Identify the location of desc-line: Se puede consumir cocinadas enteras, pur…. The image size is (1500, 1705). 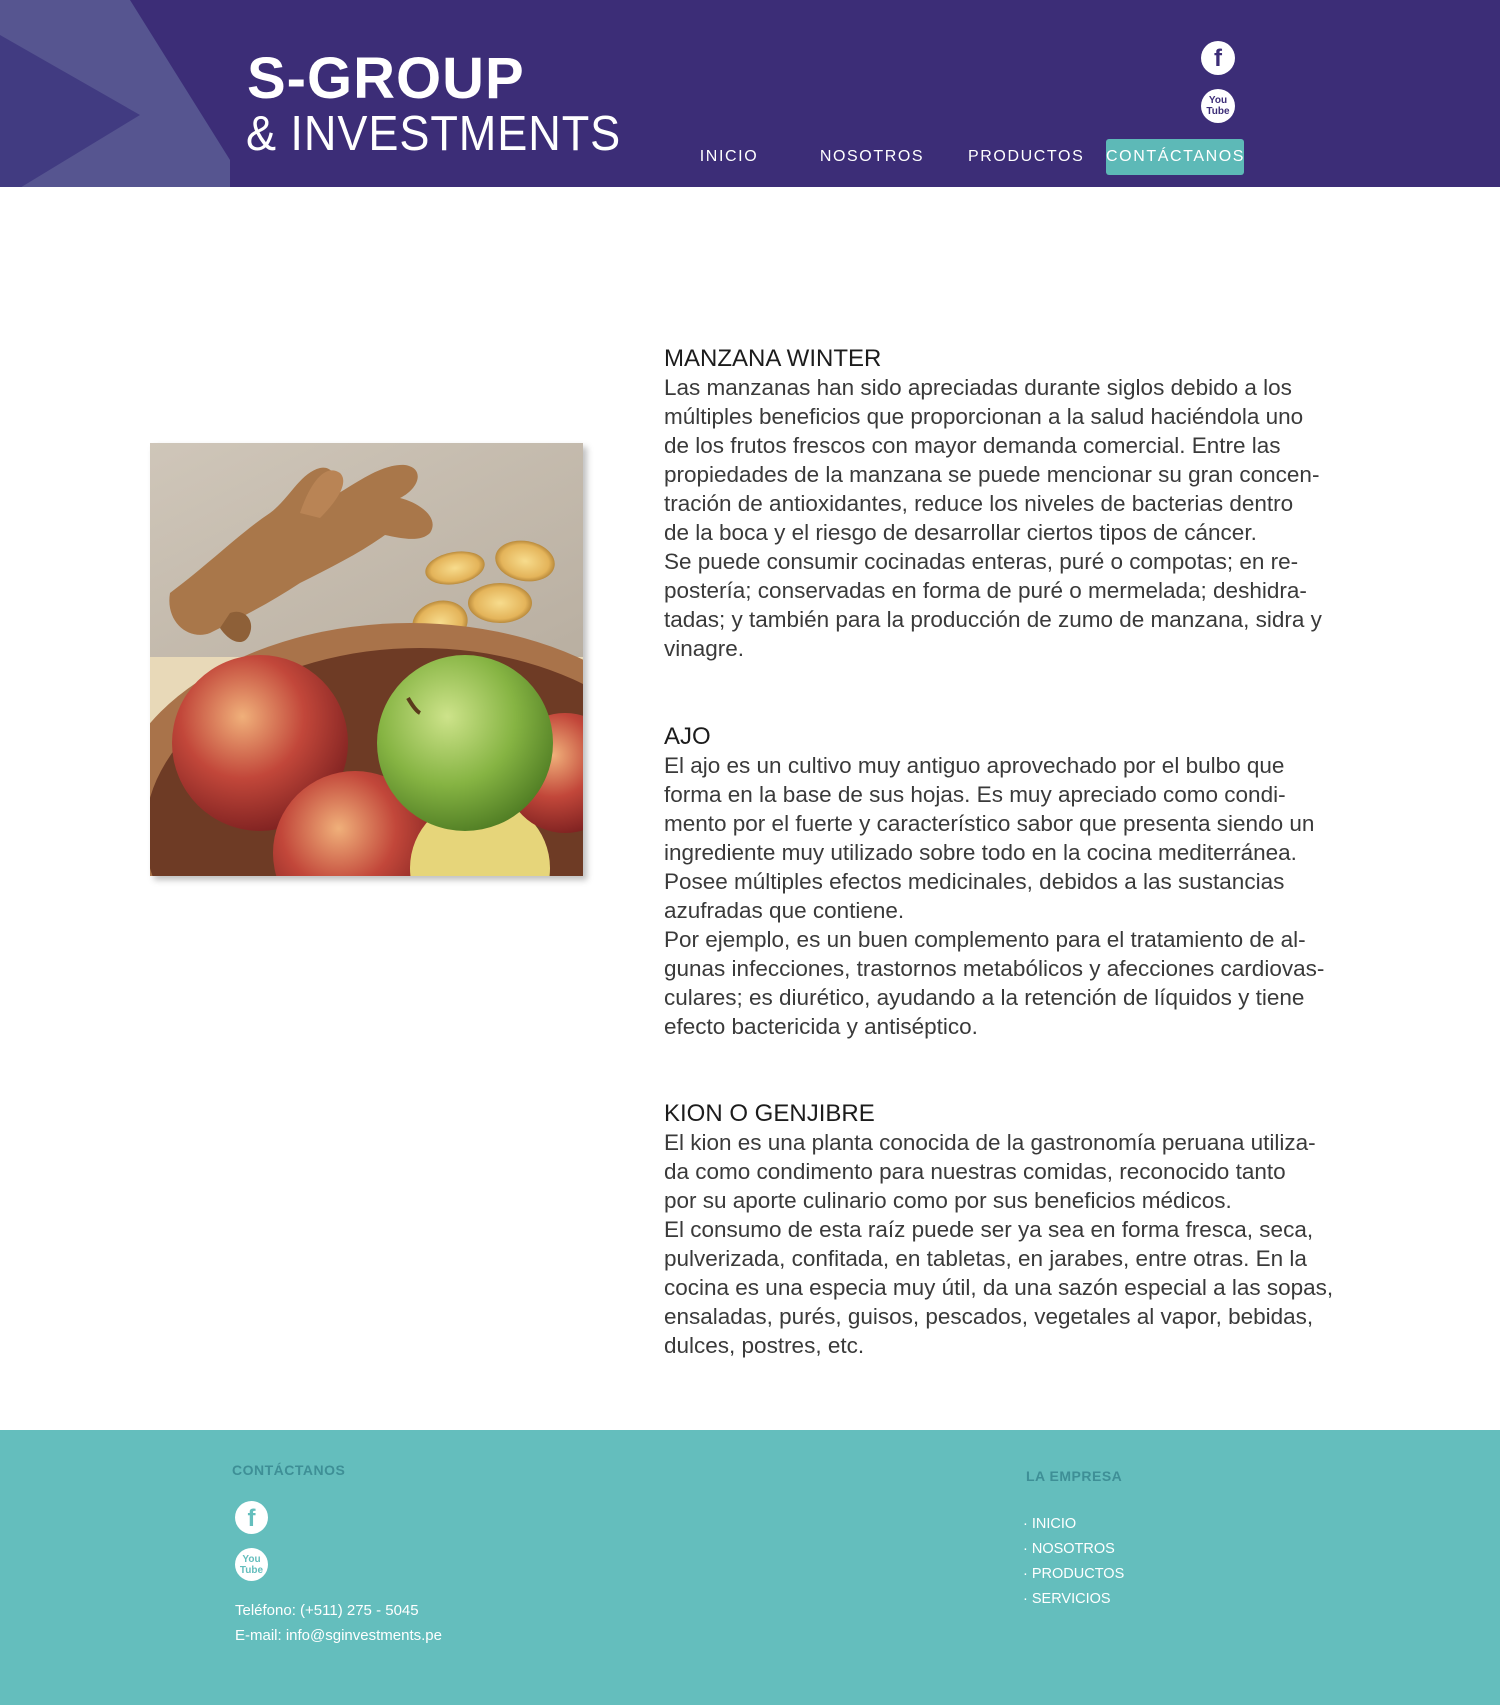
(981, 561).